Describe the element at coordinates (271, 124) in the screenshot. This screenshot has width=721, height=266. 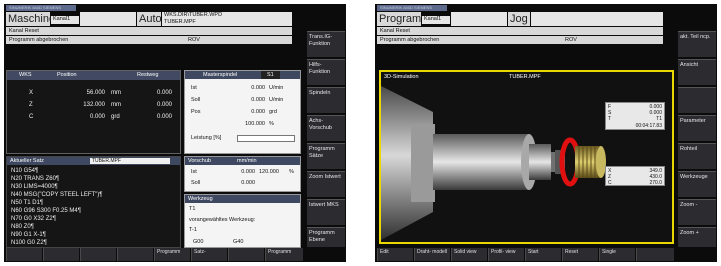
I see `spindle-override-unit: %` at that location.